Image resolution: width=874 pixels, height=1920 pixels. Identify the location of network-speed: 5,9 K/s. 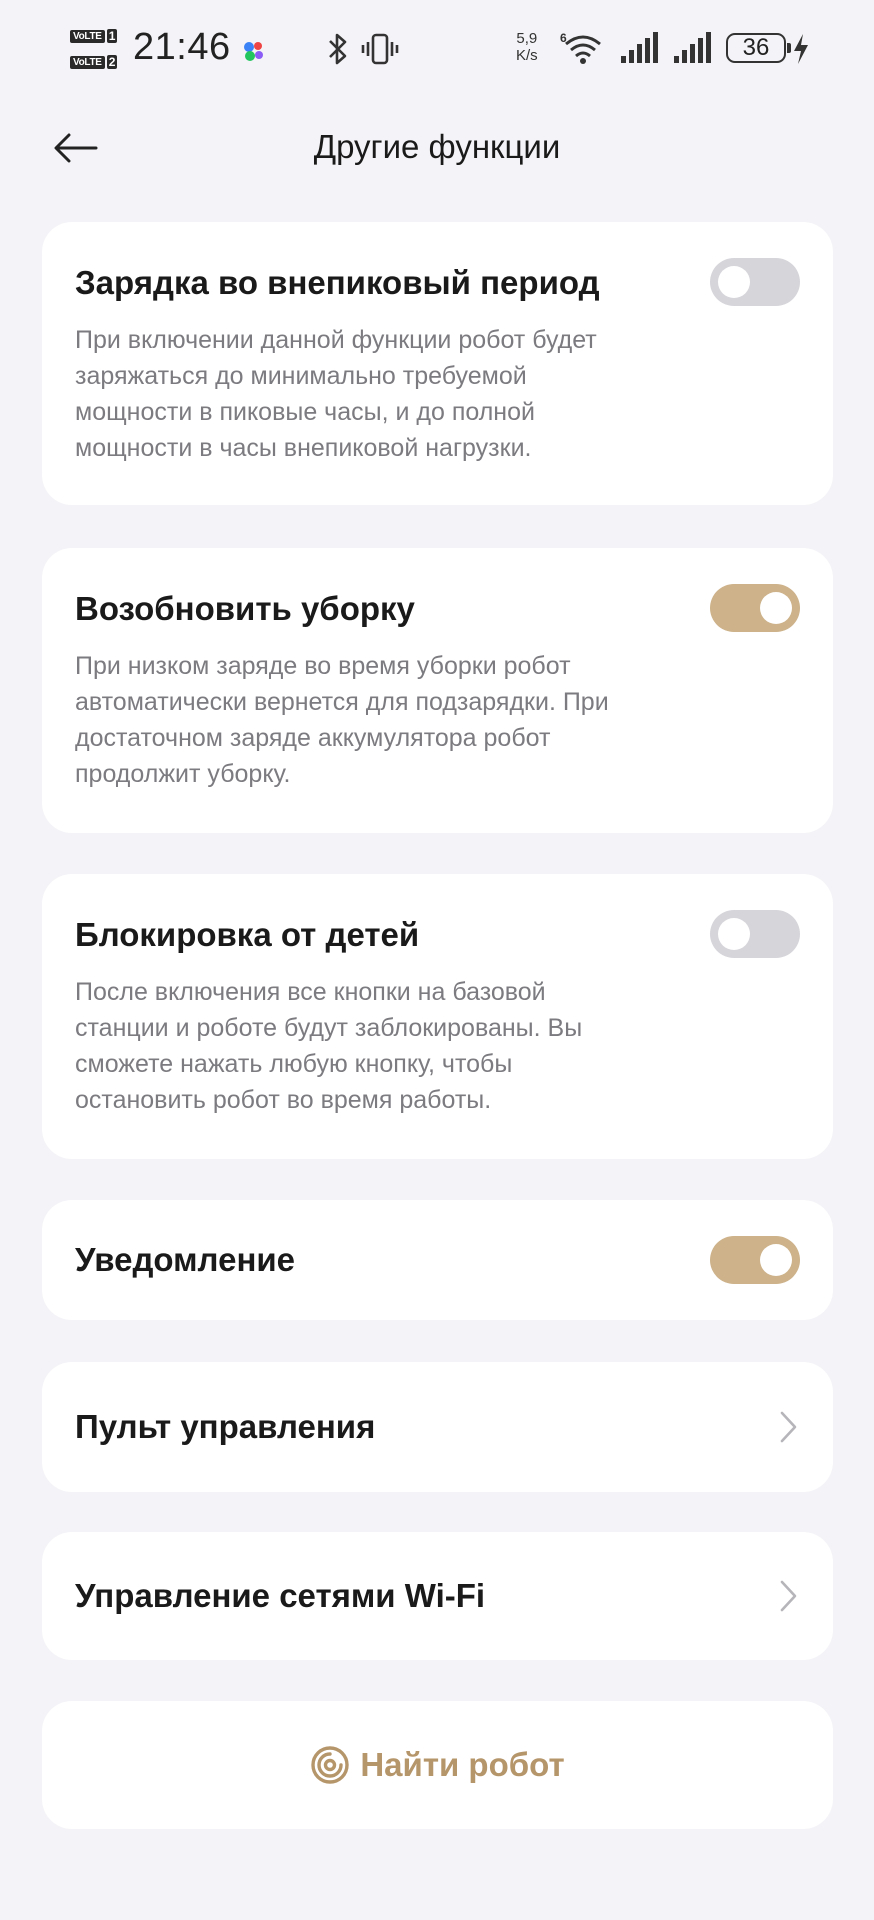
(527, 47).